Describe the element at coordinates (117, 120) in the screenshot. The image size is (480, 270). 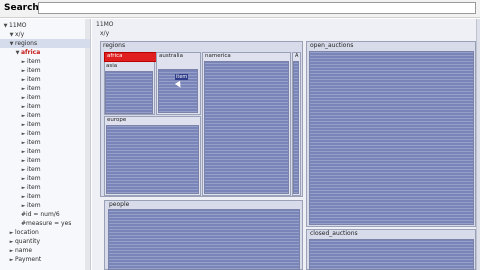
I see `europe-label: europe` at that location.